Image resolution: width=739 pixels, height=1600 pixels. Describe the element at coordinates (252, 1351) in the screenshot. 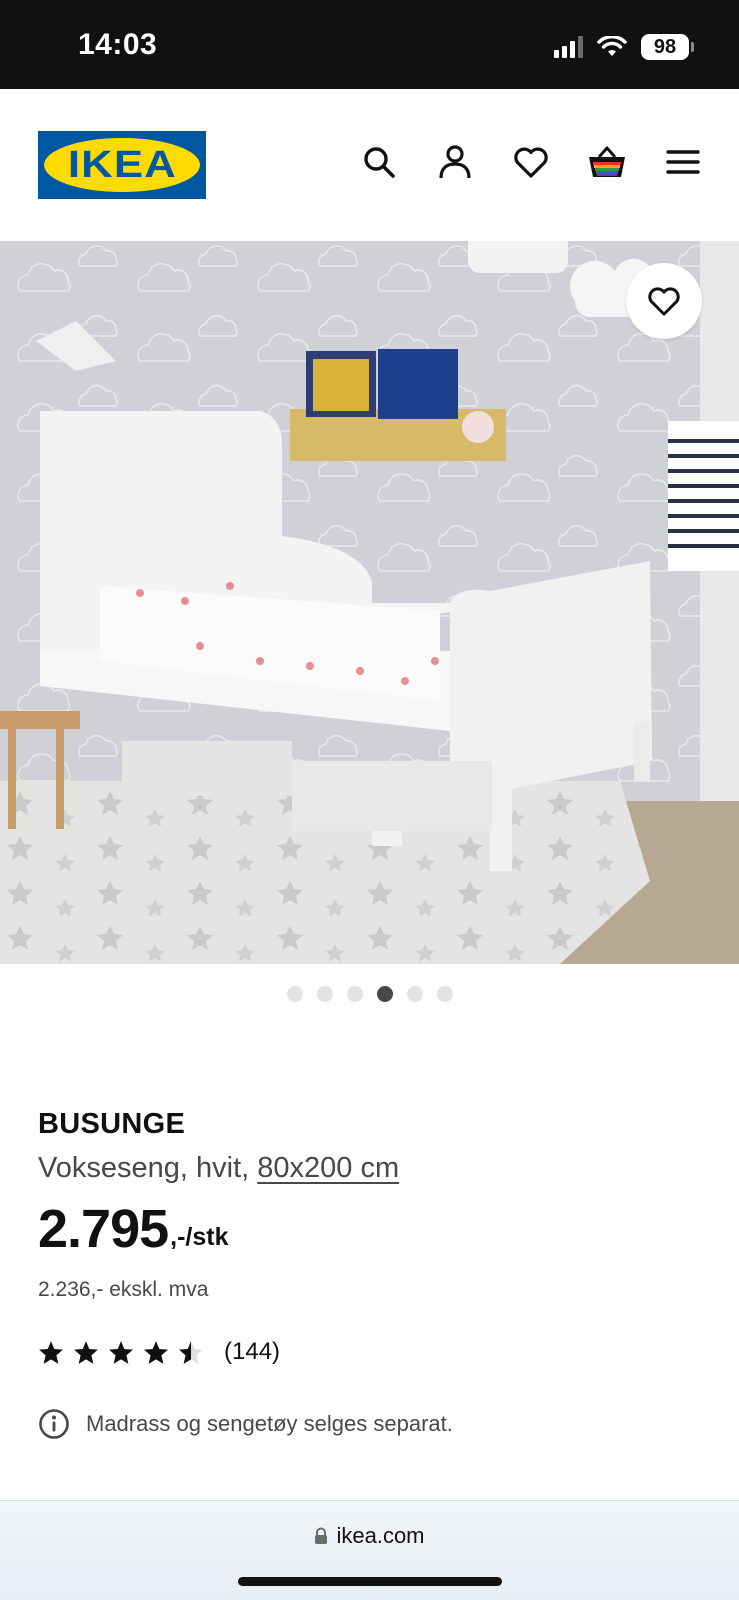

I see `rating-count: (144)` at that location.